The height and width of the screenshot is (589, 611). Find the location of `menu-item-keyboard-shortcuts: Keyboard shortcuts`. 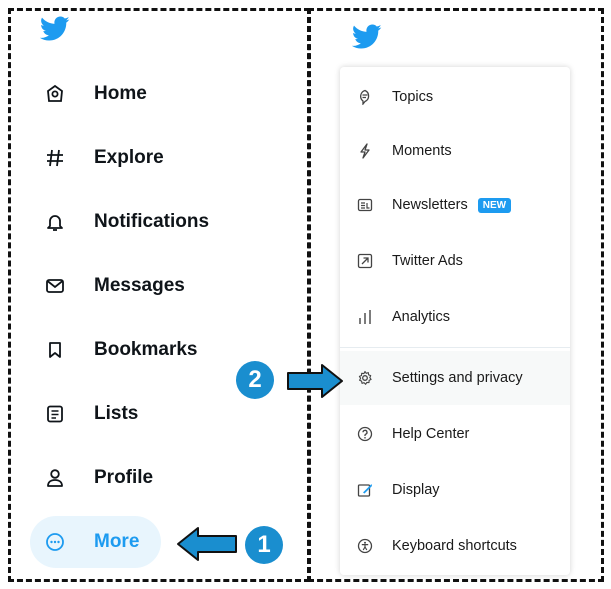

menu-item-keyboard-shortcuts: Keyboard shortcuts is located at coordinates (455, 546).